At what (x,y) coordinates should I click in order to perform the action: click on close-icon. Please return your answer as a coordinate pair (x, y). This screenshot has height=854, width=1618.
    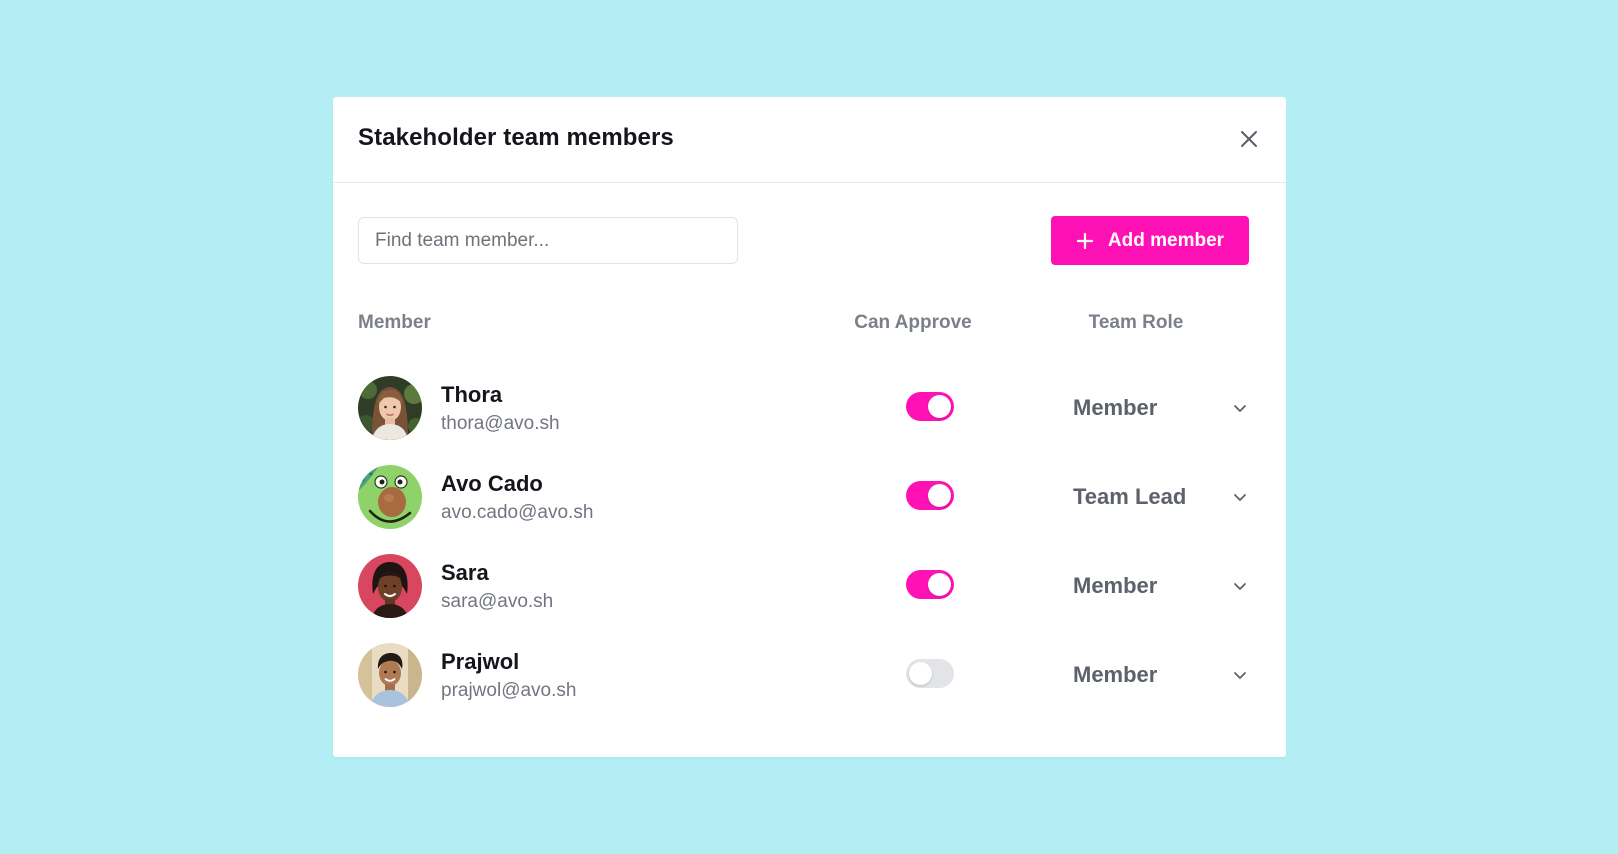
    Looking at the image, I should click on (1249, 139).